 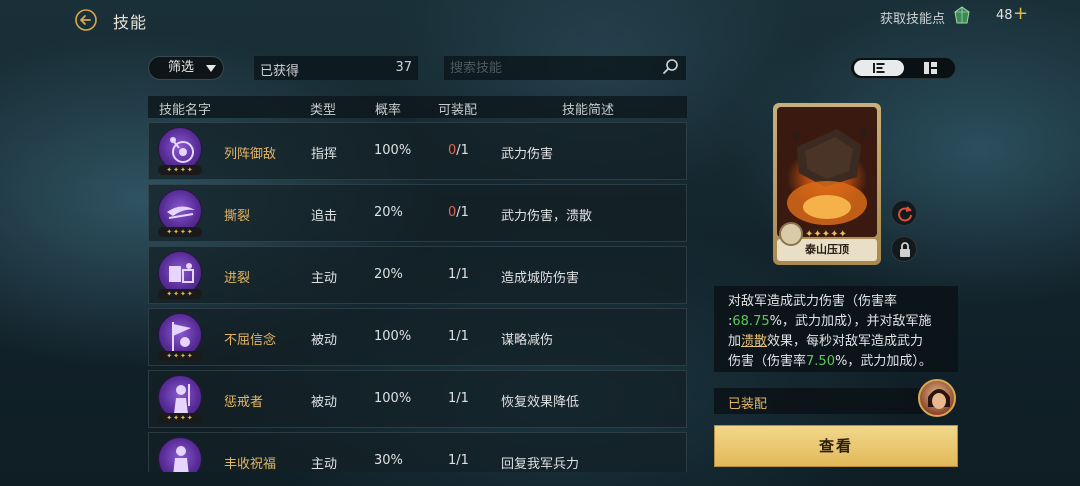 I want to click on skill-type: 追击, so click(x=324, y=216).